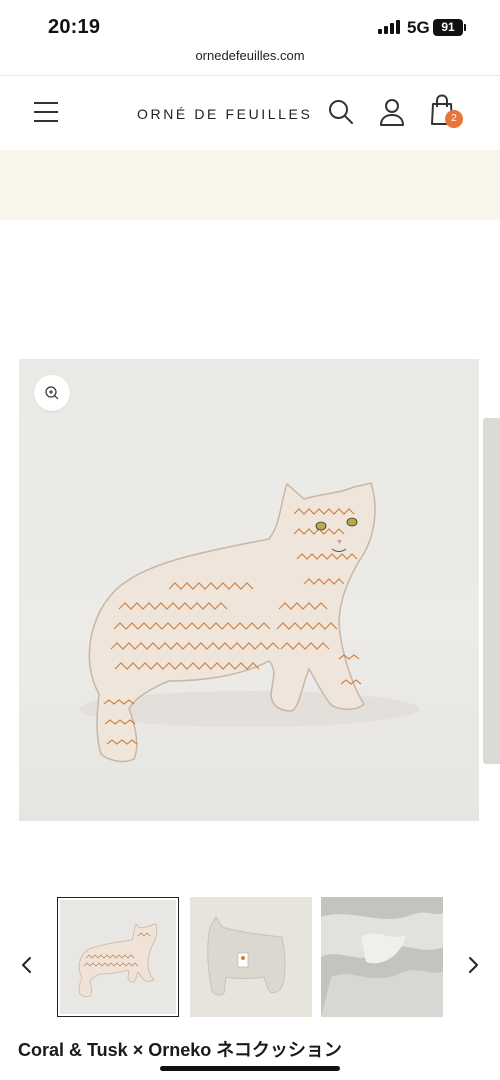  What do you see at coordinates (250, 1068) in the screenshot?
I see `home-indicator` at bounding box center [250, 1068].